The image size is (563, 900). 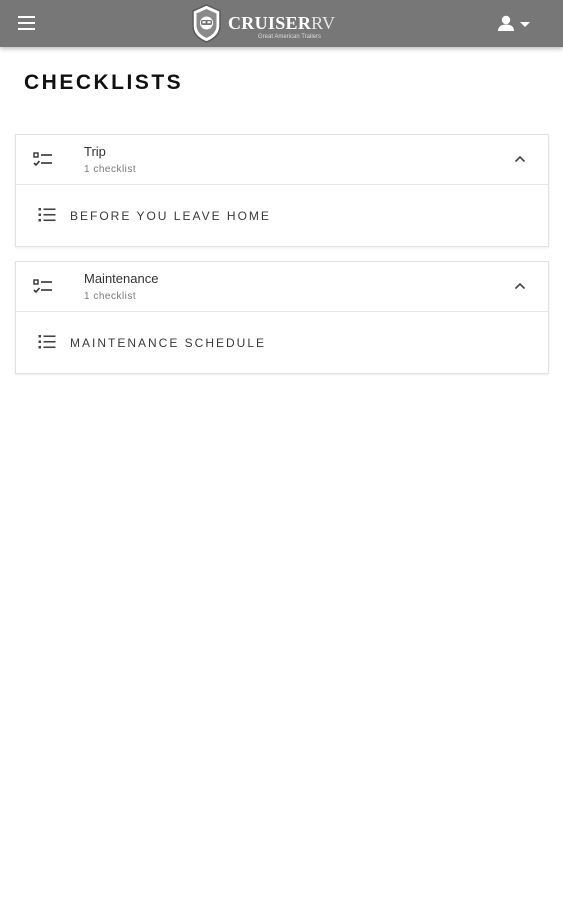 I want to click on section-title: Maintenance, so click(x=121, y=278).